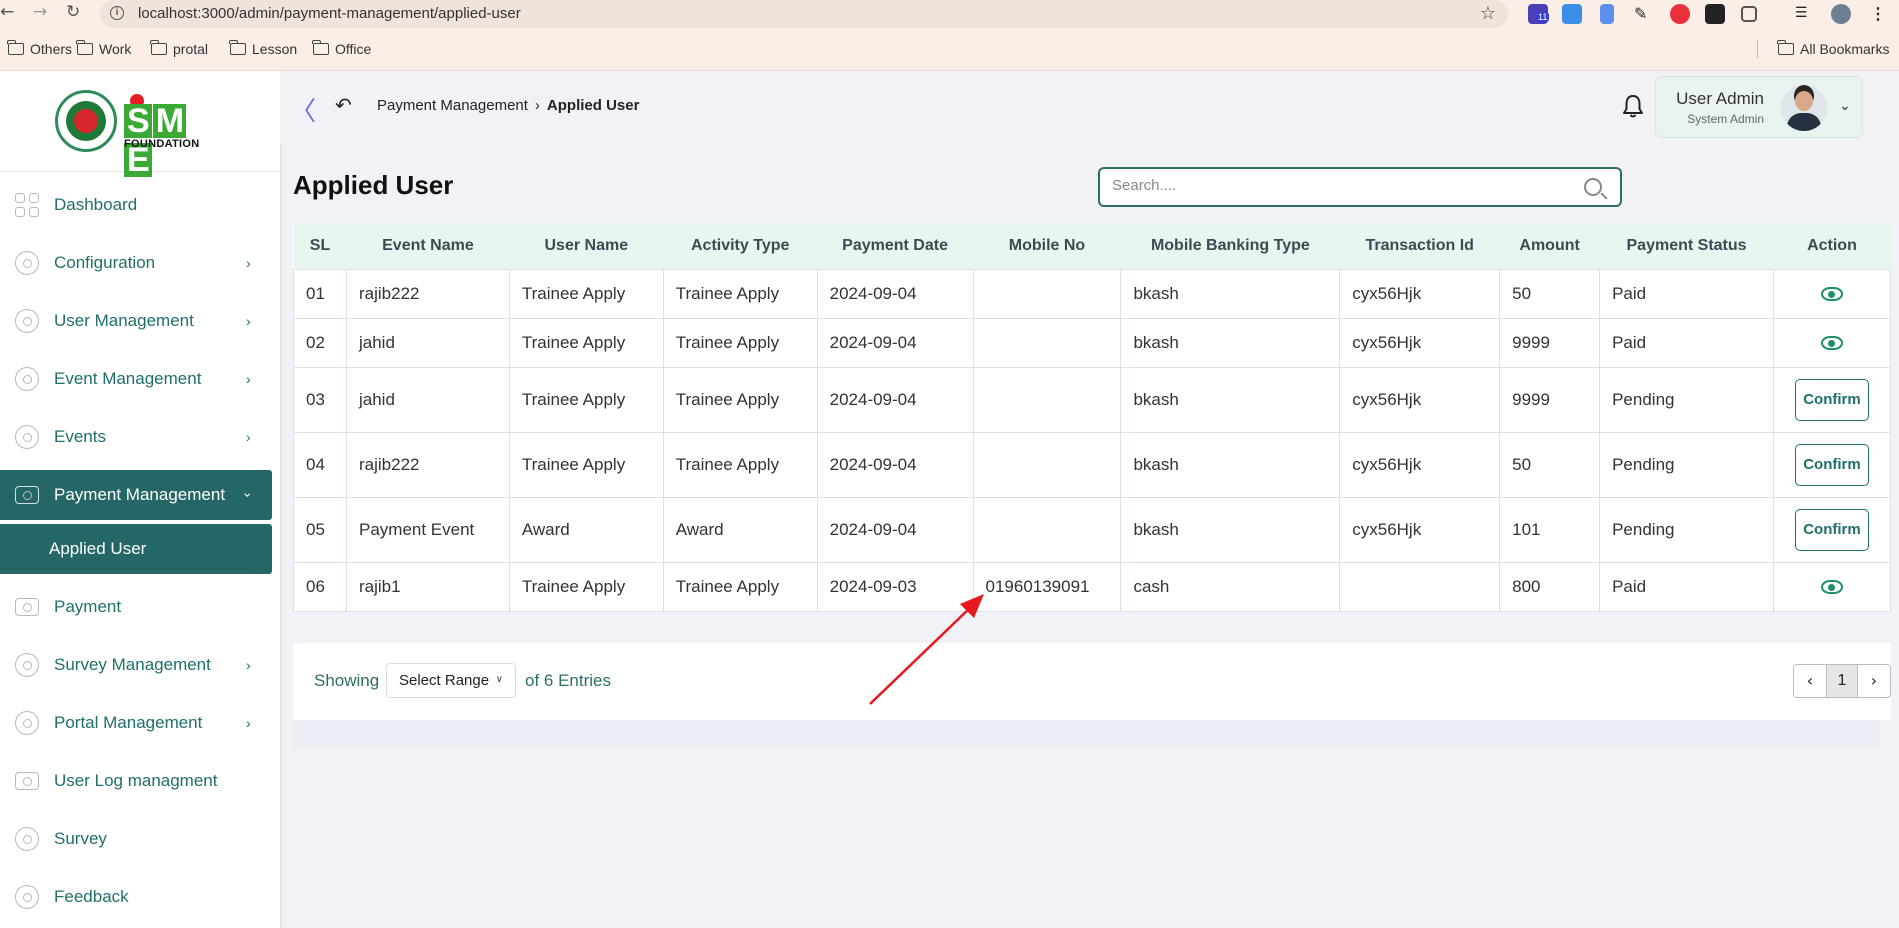 The width and height of the screenshot is (1899, 928). Describe the element at coordinates (179, 48) in the screenshot. I see `bookmark-protal: protal` at that location.